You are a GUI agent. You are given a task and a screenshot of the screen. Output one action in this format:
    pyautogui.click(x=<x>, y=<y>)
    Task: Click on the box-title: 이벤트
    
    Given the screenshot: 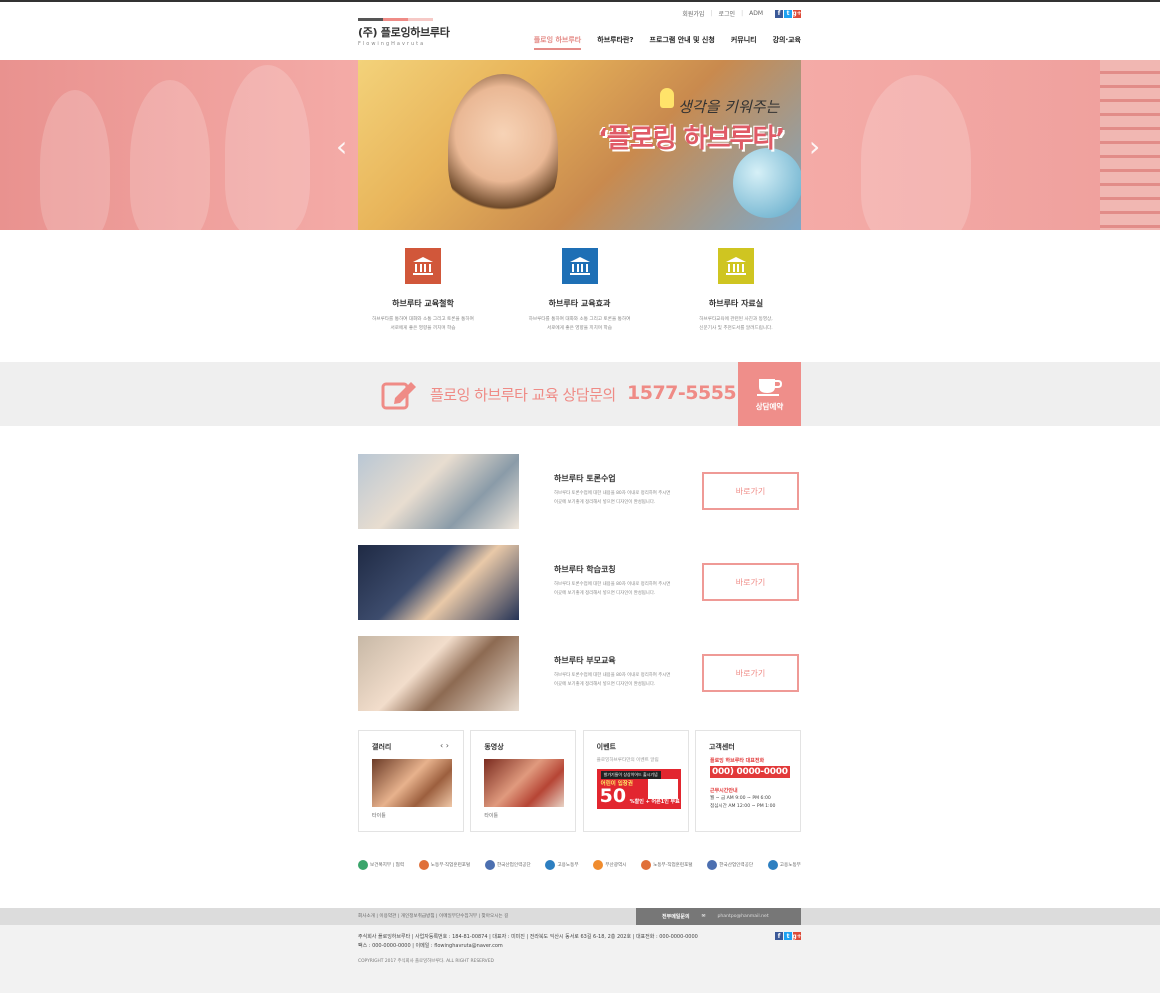 What is the action you would take?
    pyautogui.click(x=606, y=747)
    